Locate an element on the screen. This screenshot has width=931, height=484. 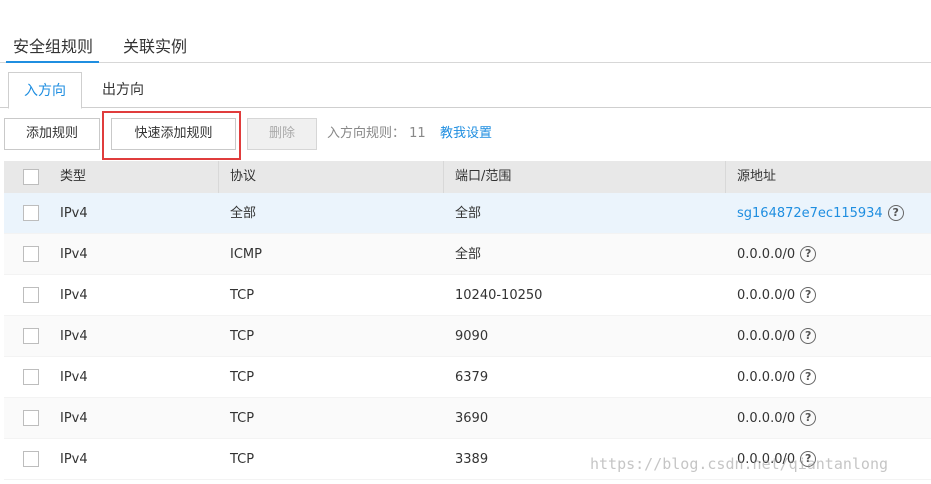
table-header: 类型 协议 端口/范围 源地址 is located at coordinates (467, 177).